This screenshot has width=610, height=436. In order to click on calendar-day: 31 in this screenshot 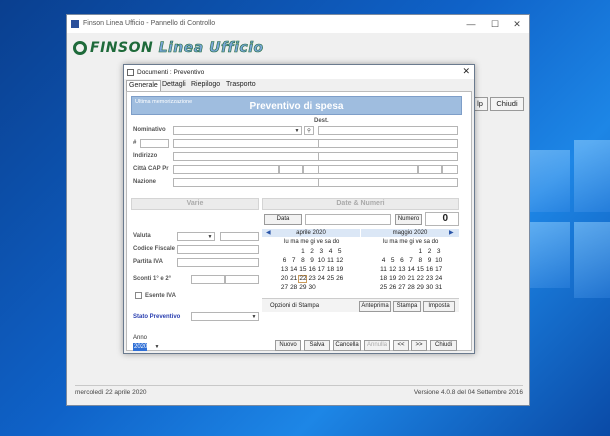, I will do `click(438, 288)`.